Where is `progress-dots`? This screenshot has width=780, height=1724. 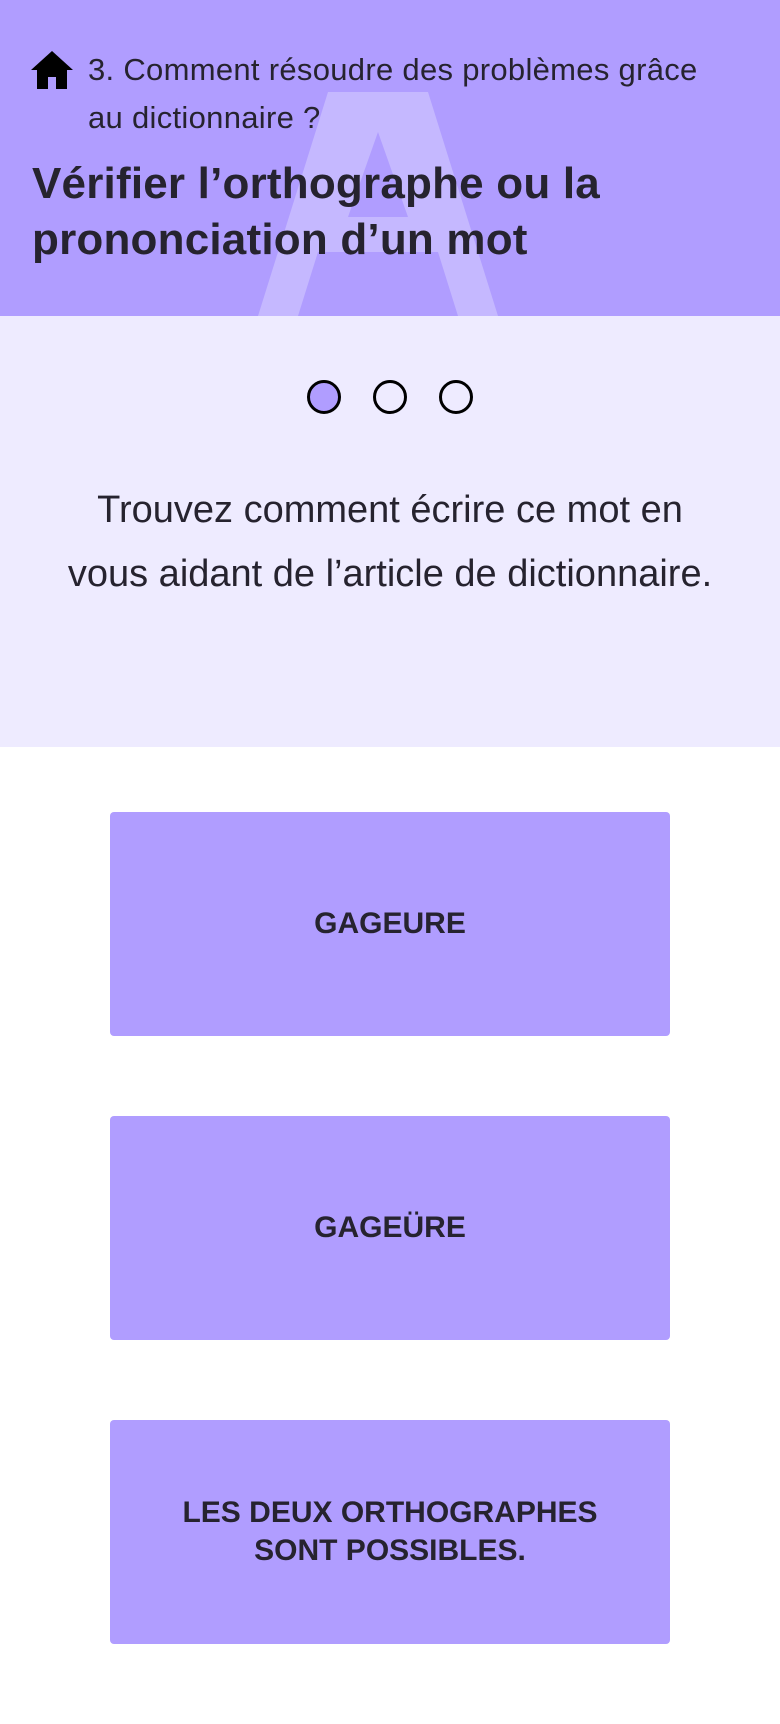
progress-dots is located at coordinates (390, 397).